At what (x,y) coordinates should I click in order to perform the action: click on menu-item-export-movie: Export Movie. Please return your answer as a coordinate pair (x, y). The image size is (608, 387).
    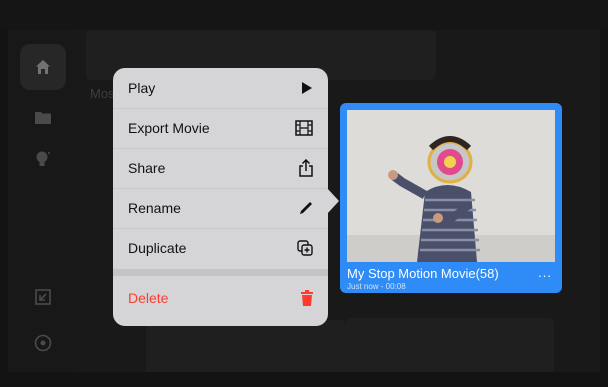
    Looking at the image, I should click on (220, 128).